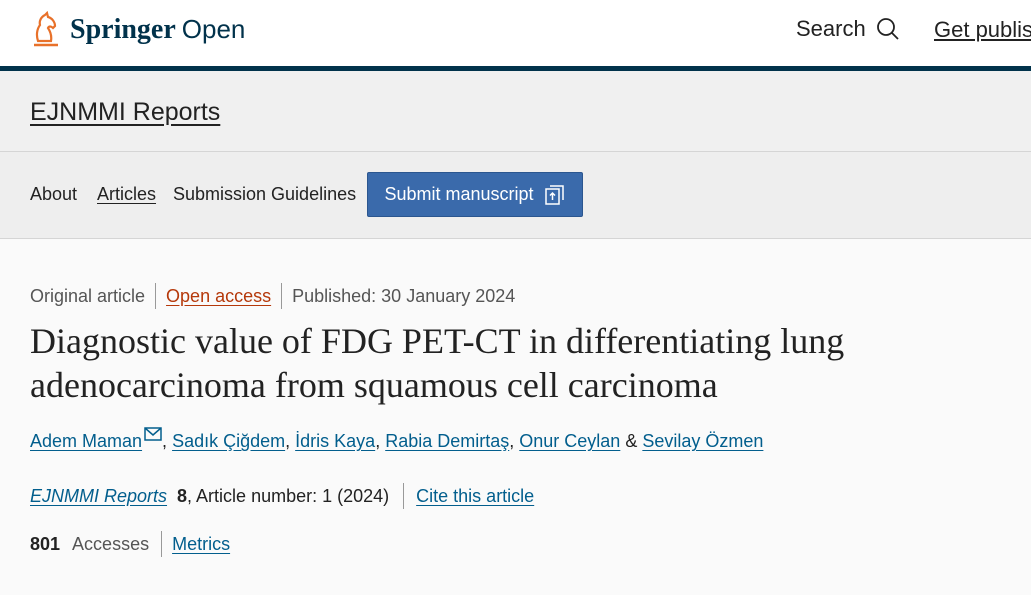 This screenshot has width=1031, height=595. I want to click on brand-name: Springer, so click(123, 29).